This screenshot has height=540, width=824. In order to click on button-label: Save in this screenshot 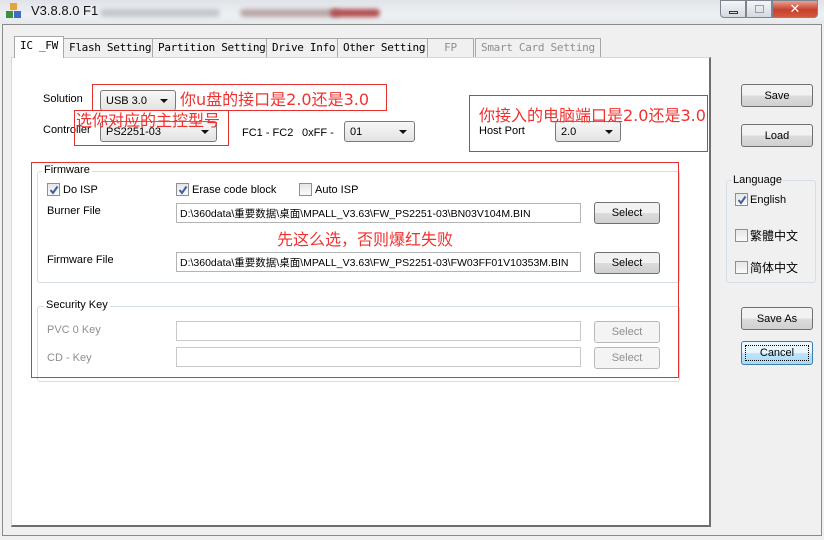, I will do `click(777, 95)`.